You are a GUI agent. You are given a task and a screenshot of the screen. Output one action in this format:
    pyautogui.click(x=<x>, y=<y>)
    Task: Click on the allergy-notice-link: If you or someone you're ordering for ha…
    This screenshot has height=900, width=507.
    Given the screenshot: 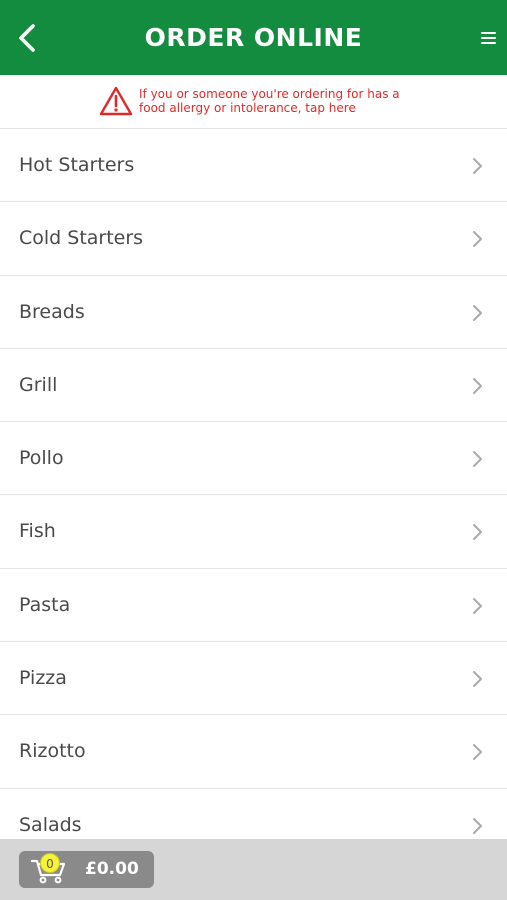 What is the action you would take?
    pyautogui.click(x=253, y=102)
    